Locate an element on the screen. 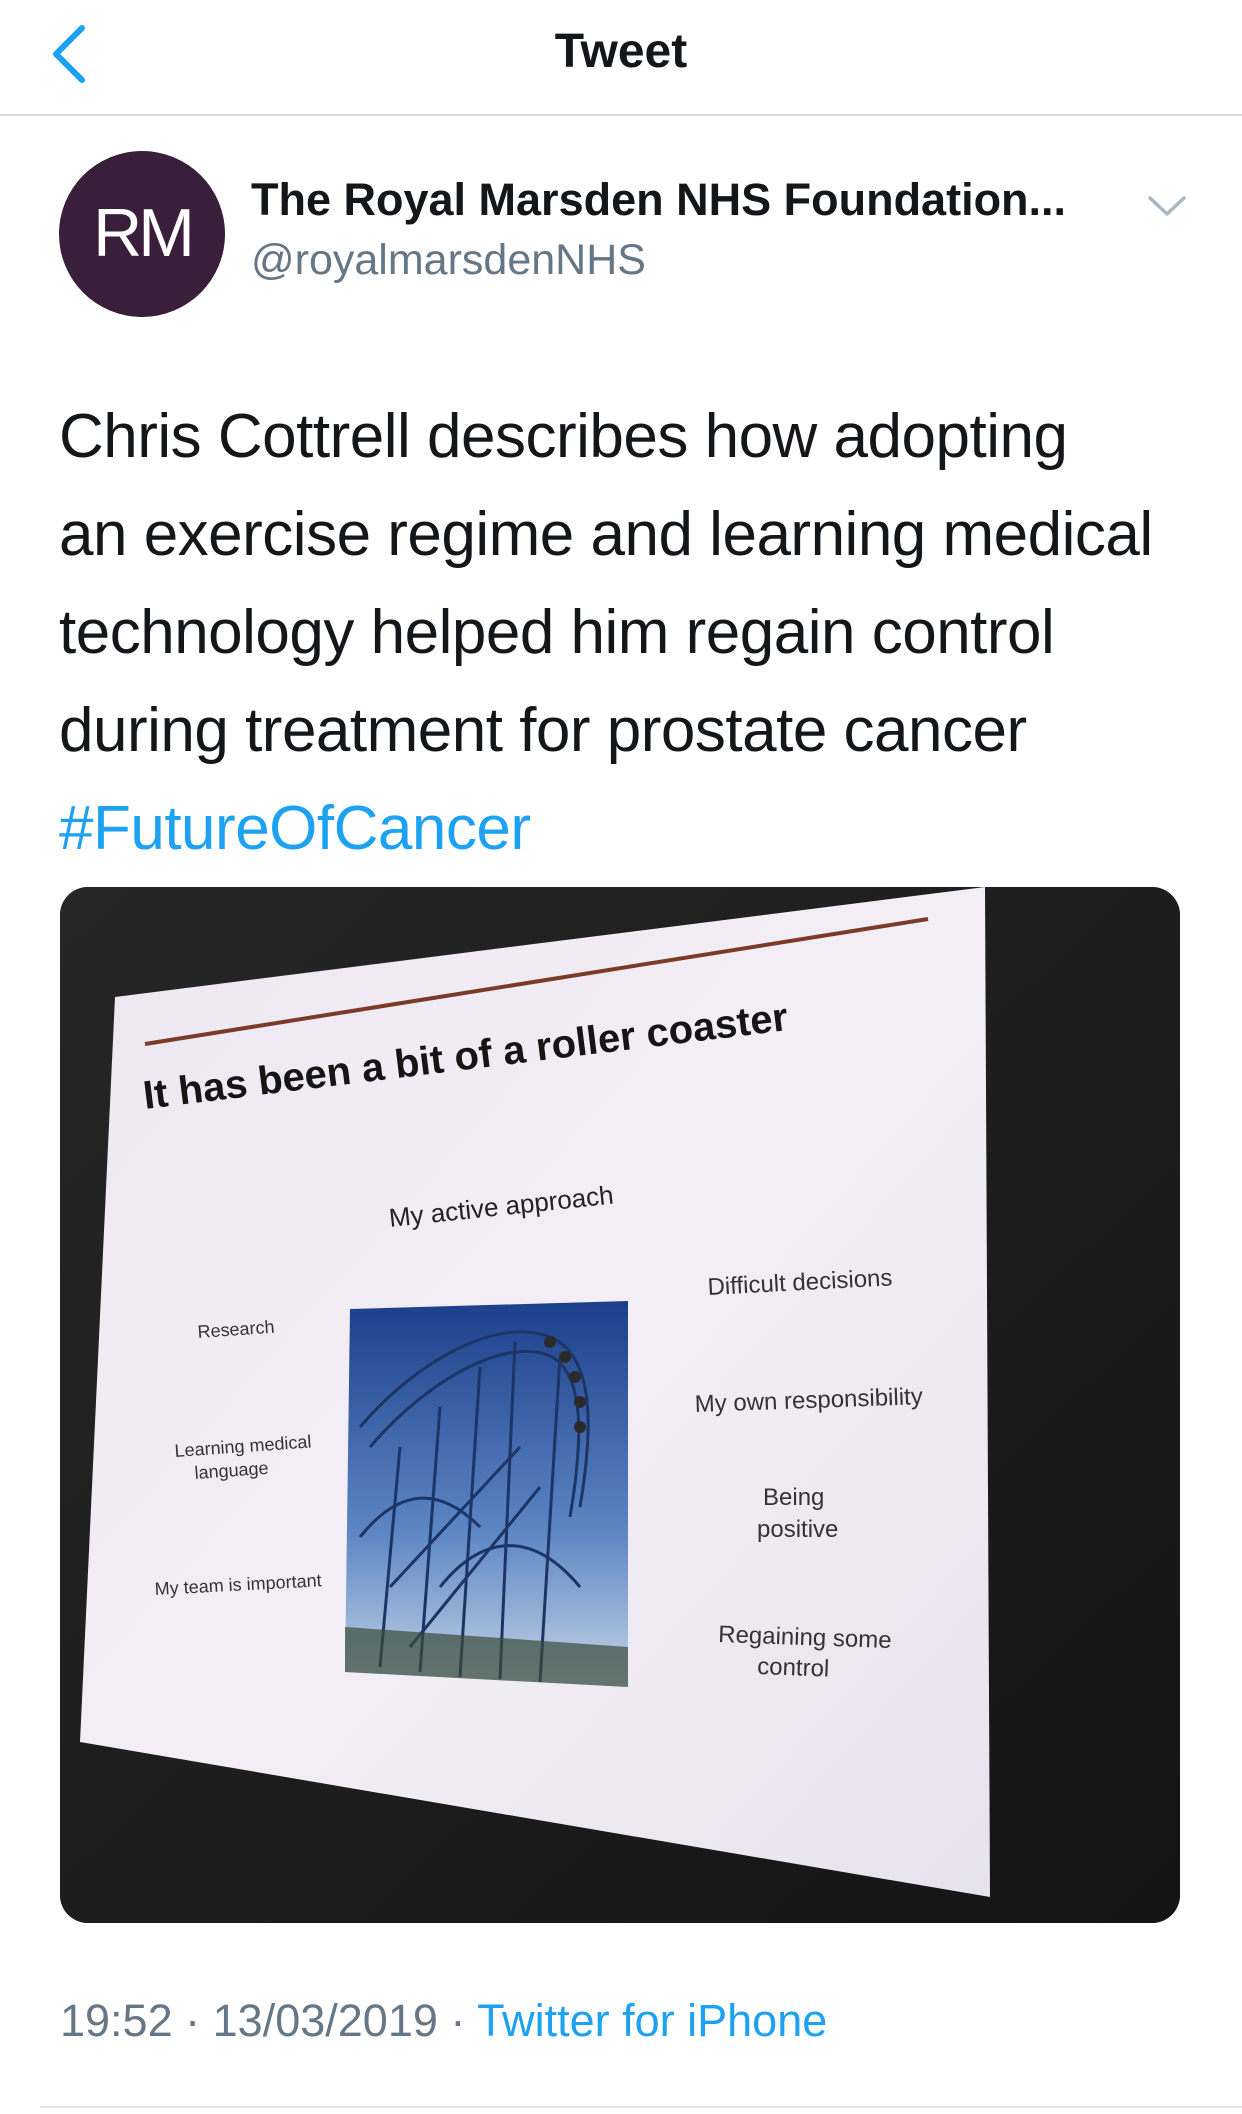 Image resolution: width=1242 pixels, height=2114 pixels. divider is located at coordinates (641, 2107).